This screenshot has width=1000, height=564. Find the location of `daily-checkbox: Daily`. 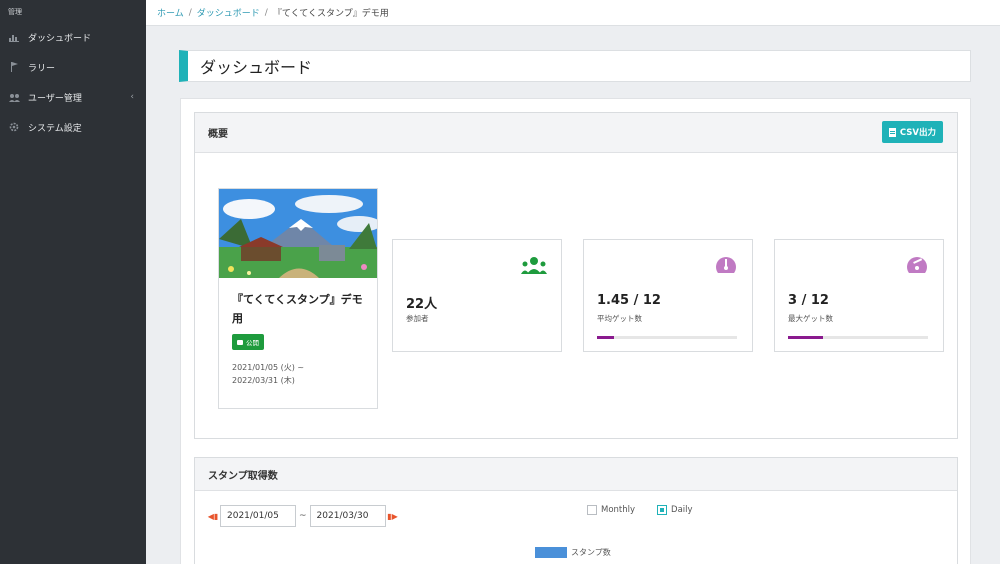

daily-checkbox: Daily is located at coordinates (675, 510).